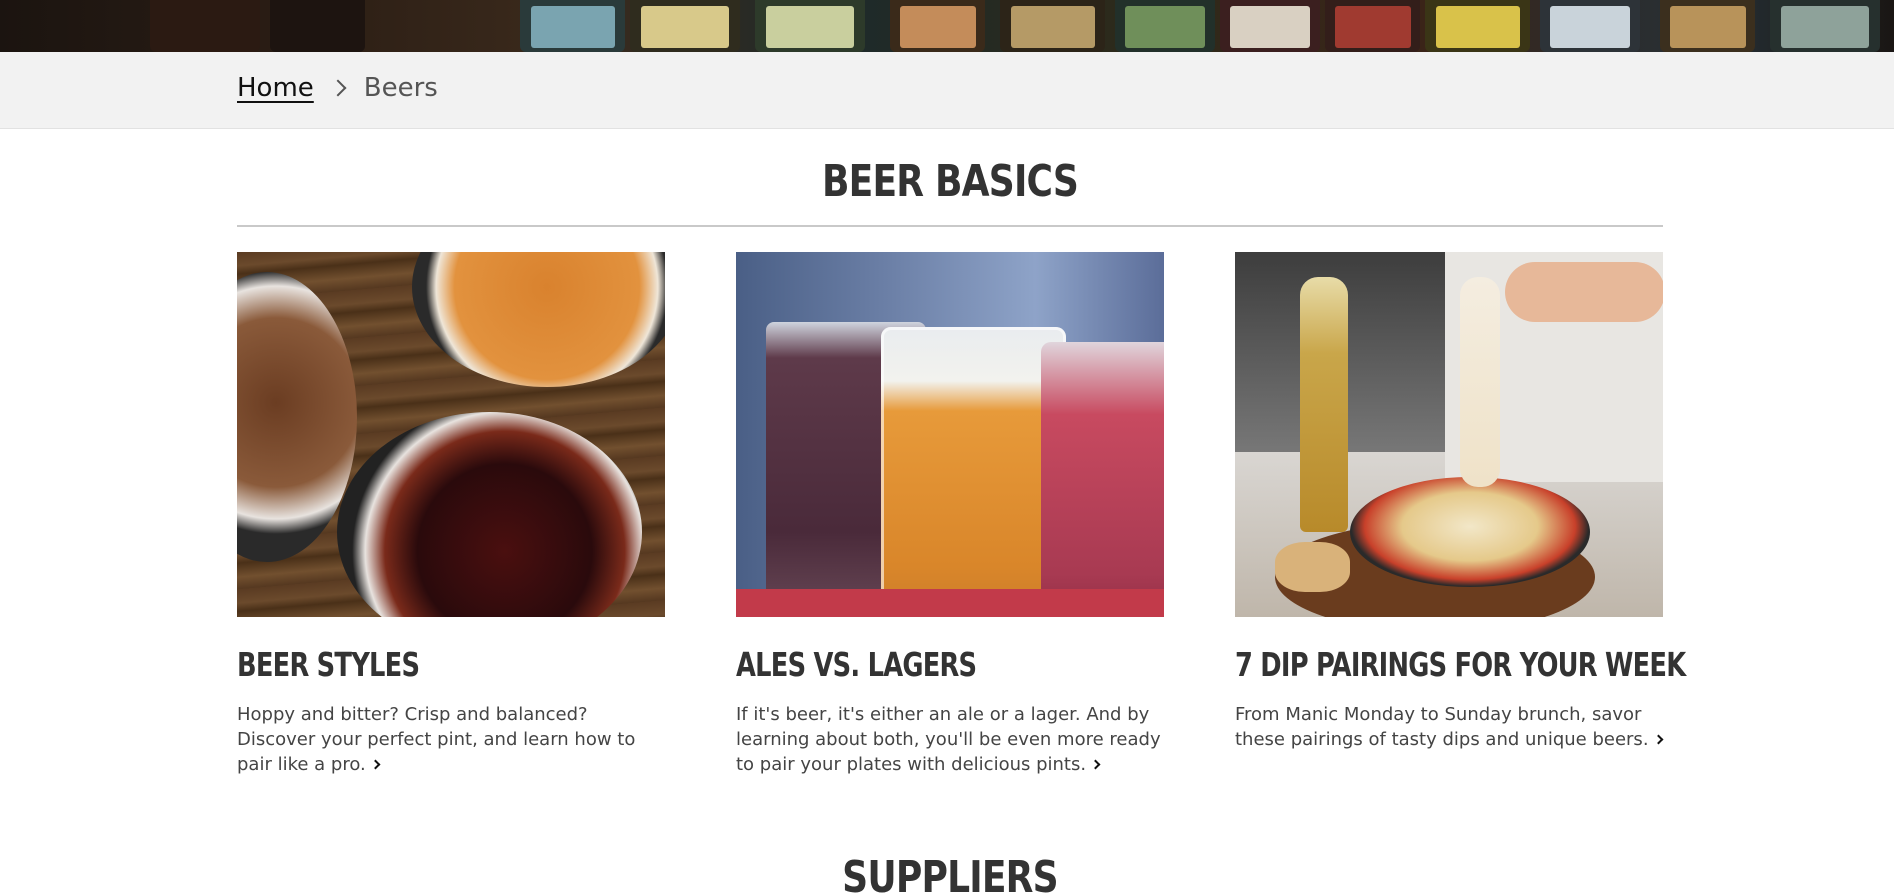  What do you see at coordinates (1312, 567) in the screenshot?
I see `bread-shape` at bounding box center [1312, 567].